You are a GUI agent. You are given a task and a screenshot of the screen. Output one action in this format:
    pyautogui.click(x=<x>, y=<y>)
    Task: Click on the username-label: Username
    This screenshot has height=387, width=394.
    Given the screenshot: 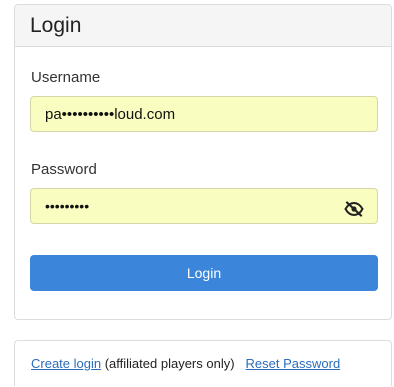 What is the action you would take?
    pyautogui.click(x=66, y=77)
    